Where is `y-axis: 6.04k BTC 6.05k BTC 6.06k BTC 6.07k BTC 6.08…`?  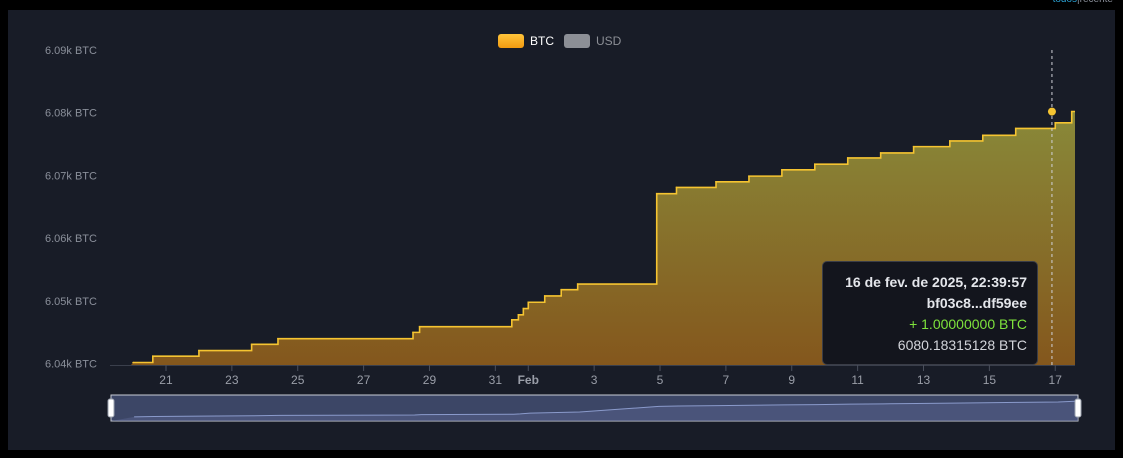
y-axis: 6.04k BTC 6.05k BTC 6.06k BTC 6.07k BTC 6.08… is located at coordinates (71, 208).